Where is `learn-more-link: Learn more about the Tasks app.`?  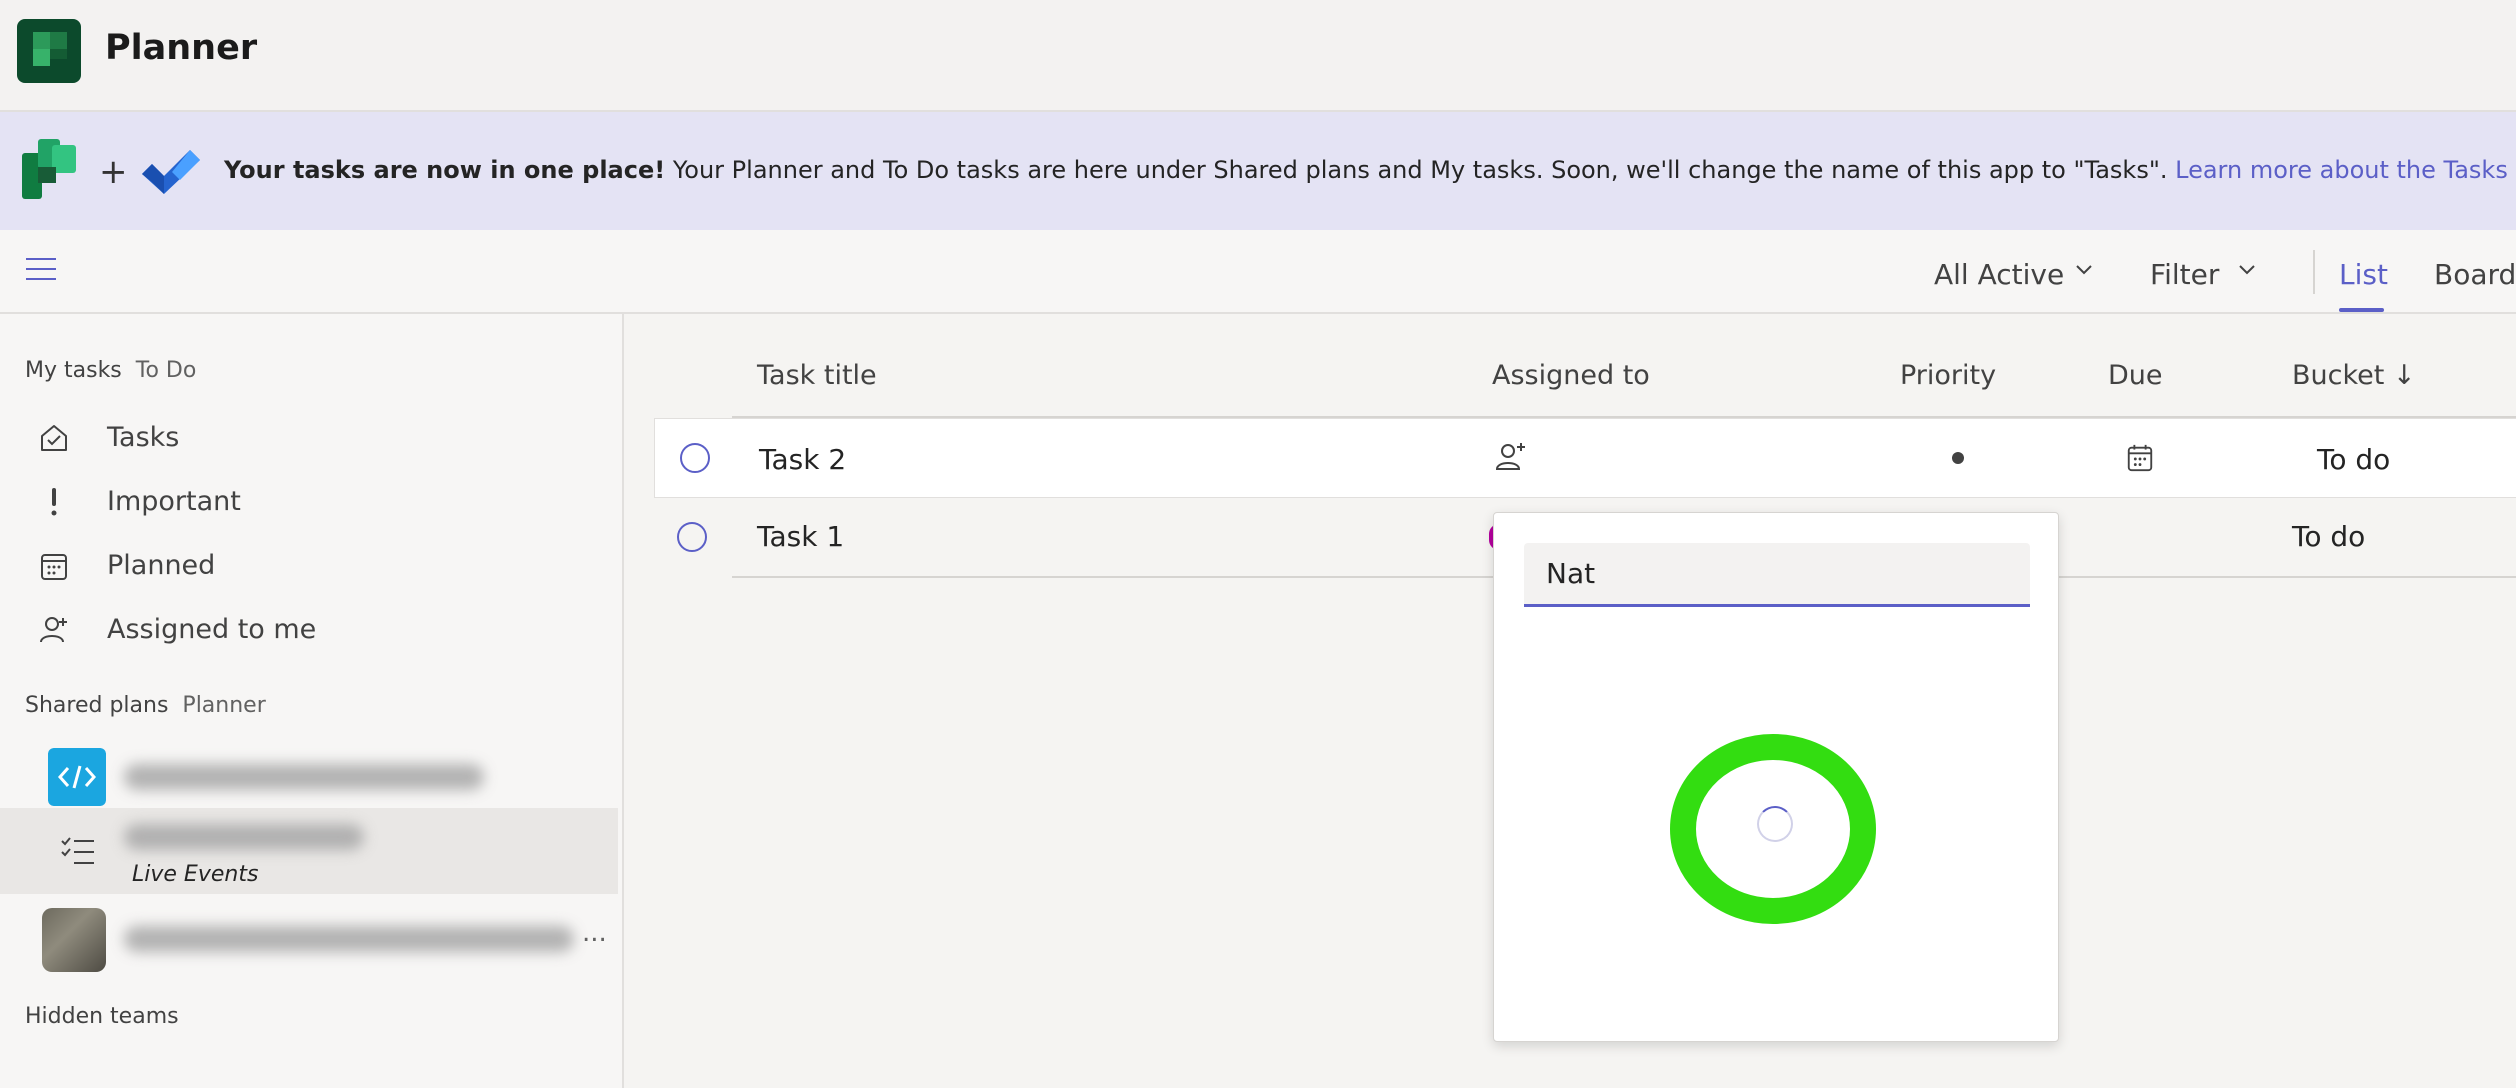 learn-more-link: Learn more about the Tasks app. is located at coordinates (2345, 170).